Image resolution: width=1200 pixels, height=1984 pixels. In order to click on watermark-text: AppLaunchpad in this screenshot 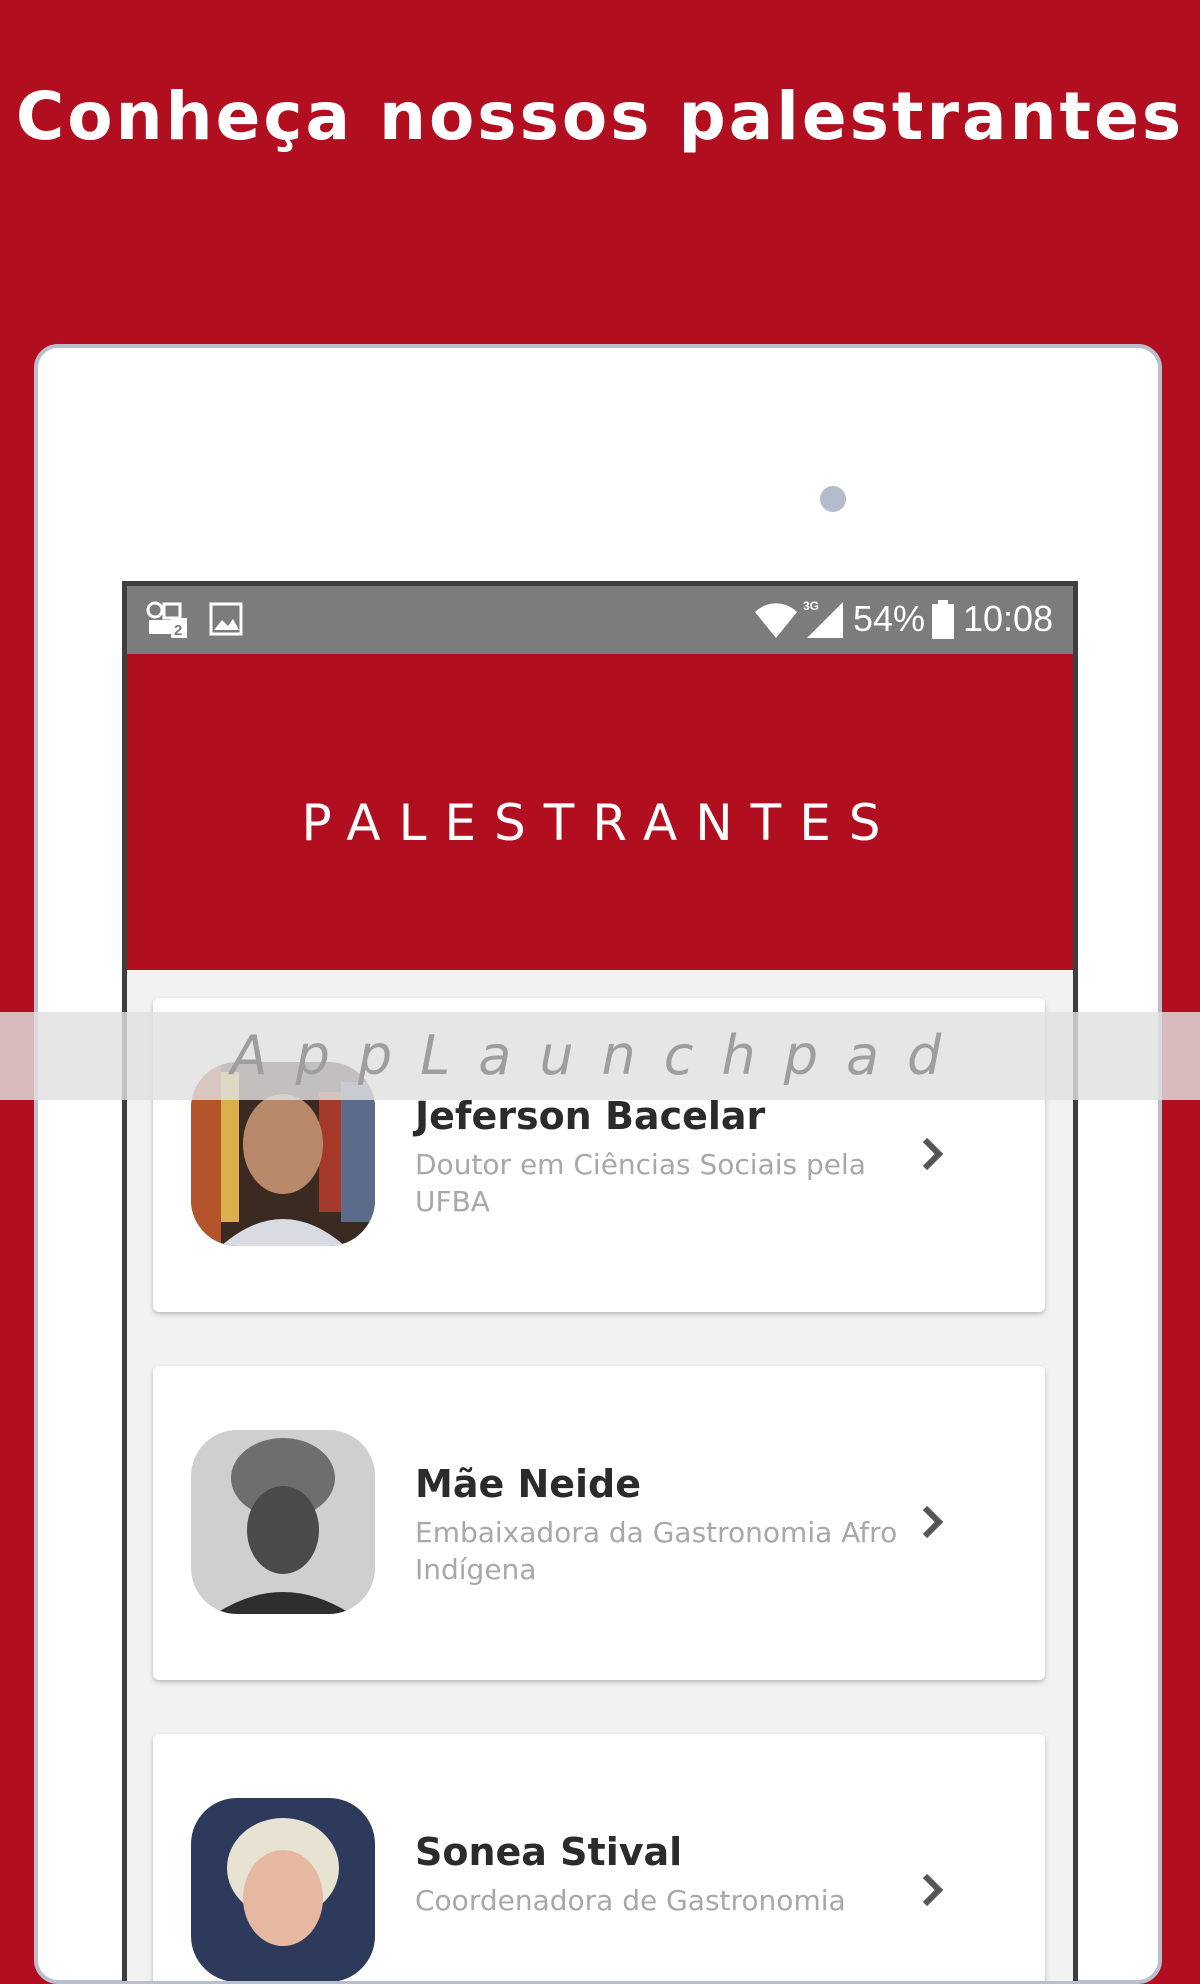, I will do `click(600, 1055)`.